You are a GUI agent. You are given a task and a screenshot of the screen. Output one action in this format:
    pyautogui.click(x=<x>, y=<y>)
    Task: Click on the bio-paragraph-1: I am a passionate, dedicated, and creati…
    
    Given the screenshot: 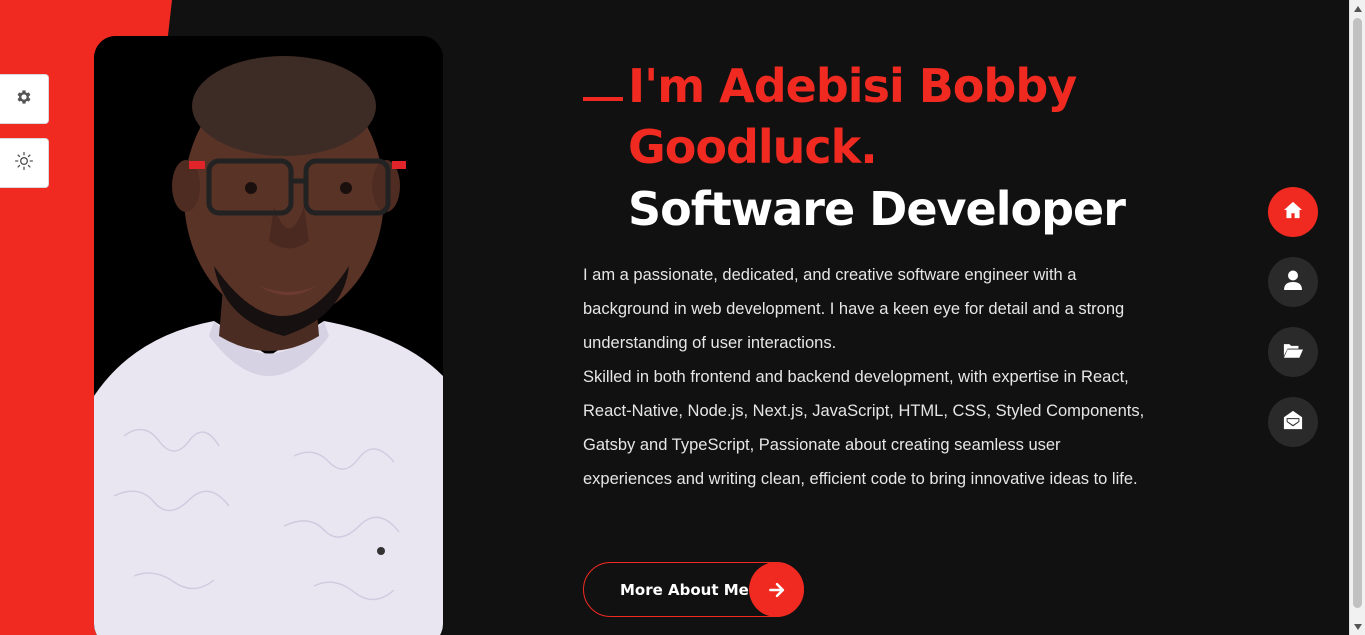 What is the action you would take?
    pyautogui.click(x=854, y=309)
    